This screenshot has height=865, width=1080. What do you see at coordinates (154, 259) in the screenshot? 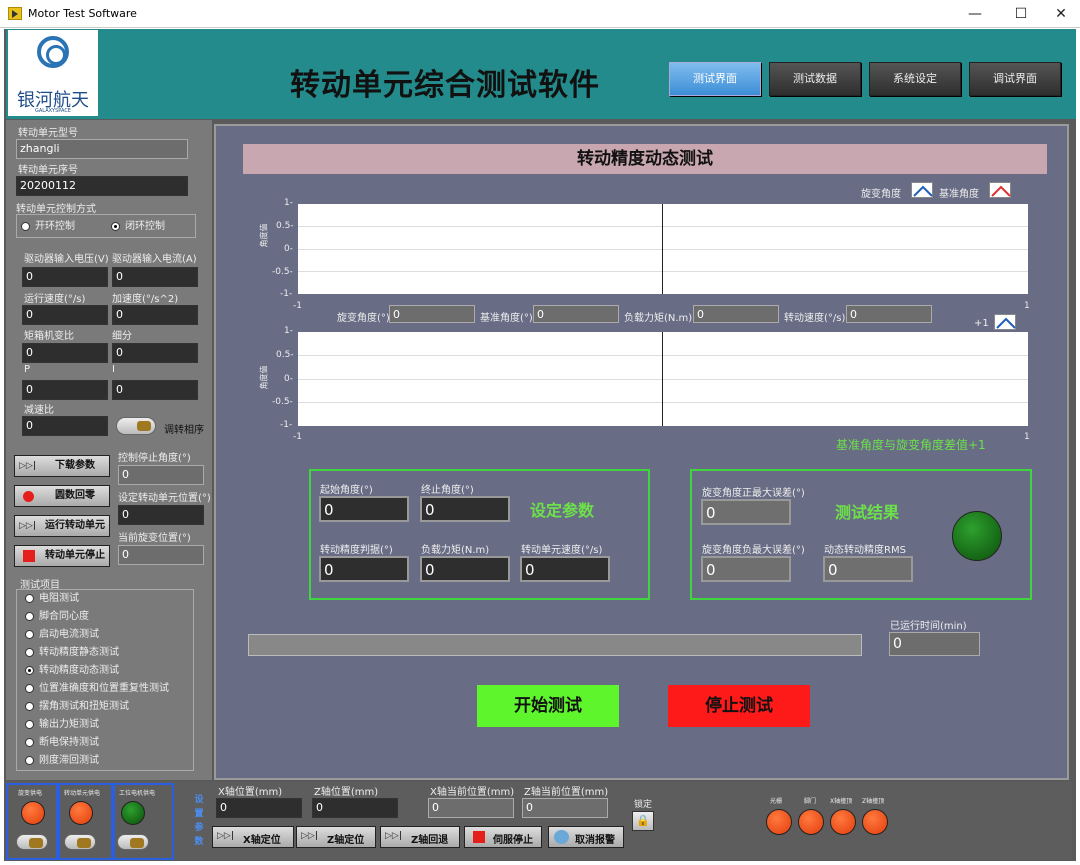
I see `current-label: 驱动器输入电流(A)` at bounding box center [154, 259].